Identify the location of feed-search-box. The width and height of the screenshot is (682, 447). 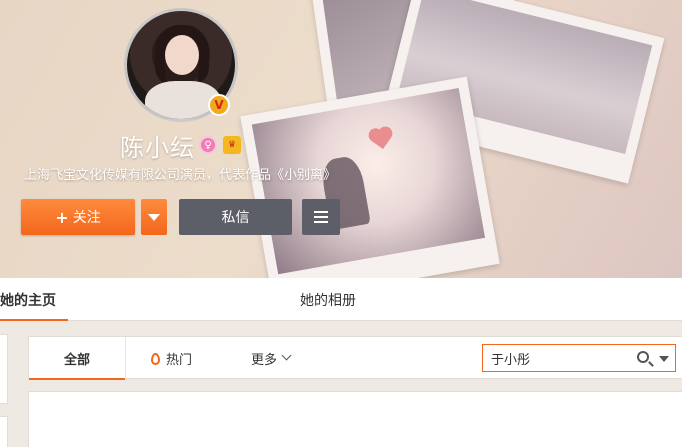
(579, 358).